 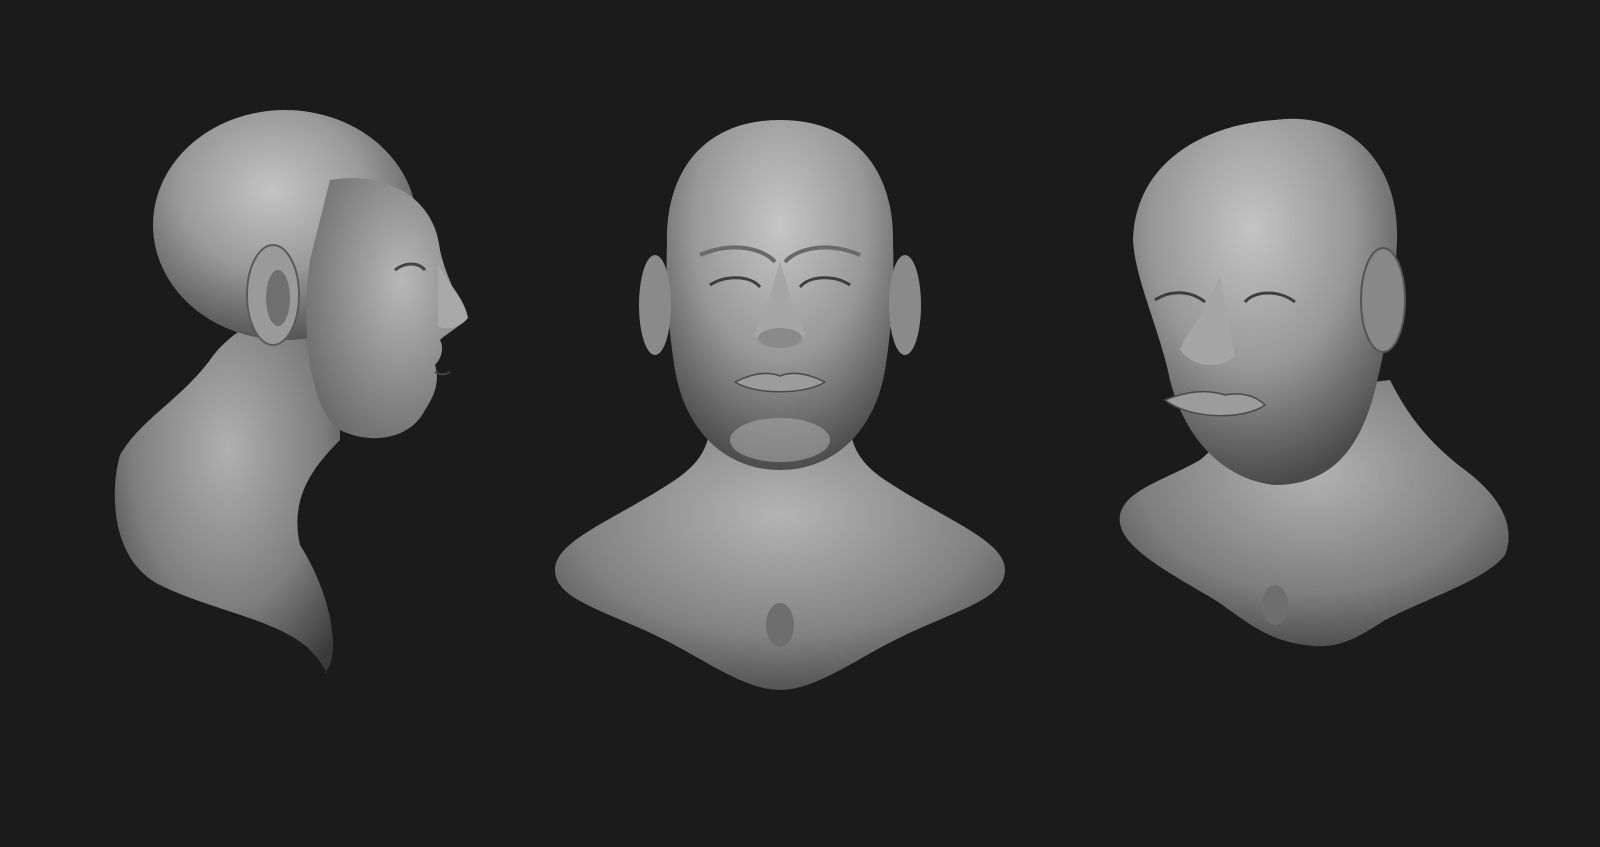 I want to click on tq-lips, so click(x=1215, y=403).